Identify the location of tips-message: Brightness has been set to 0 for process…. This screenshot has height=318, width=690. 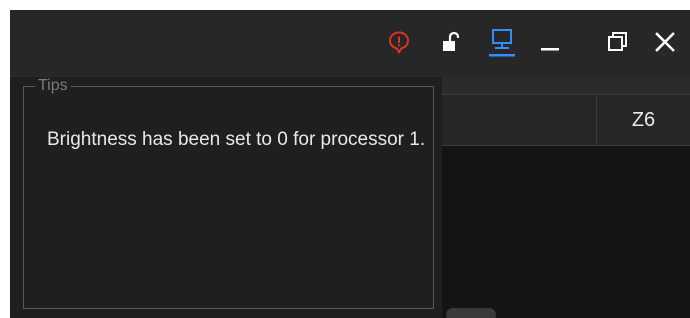
(236, 139).